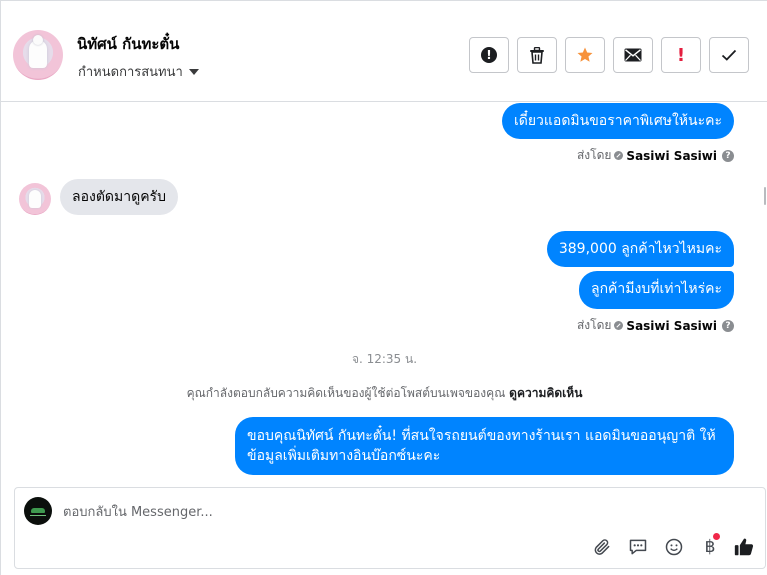 This screenshot has width=767, height=575. I want to click on page-avatar, so click(38, 511).